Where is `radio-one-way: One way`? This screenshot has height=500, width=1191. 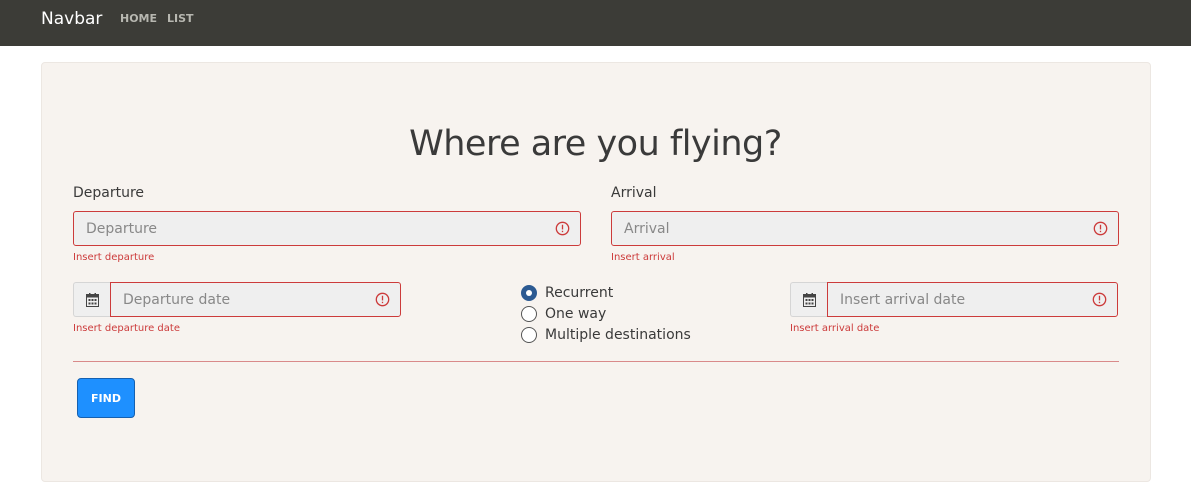 radio-one-way: One way is located at coordinates (563, 314).